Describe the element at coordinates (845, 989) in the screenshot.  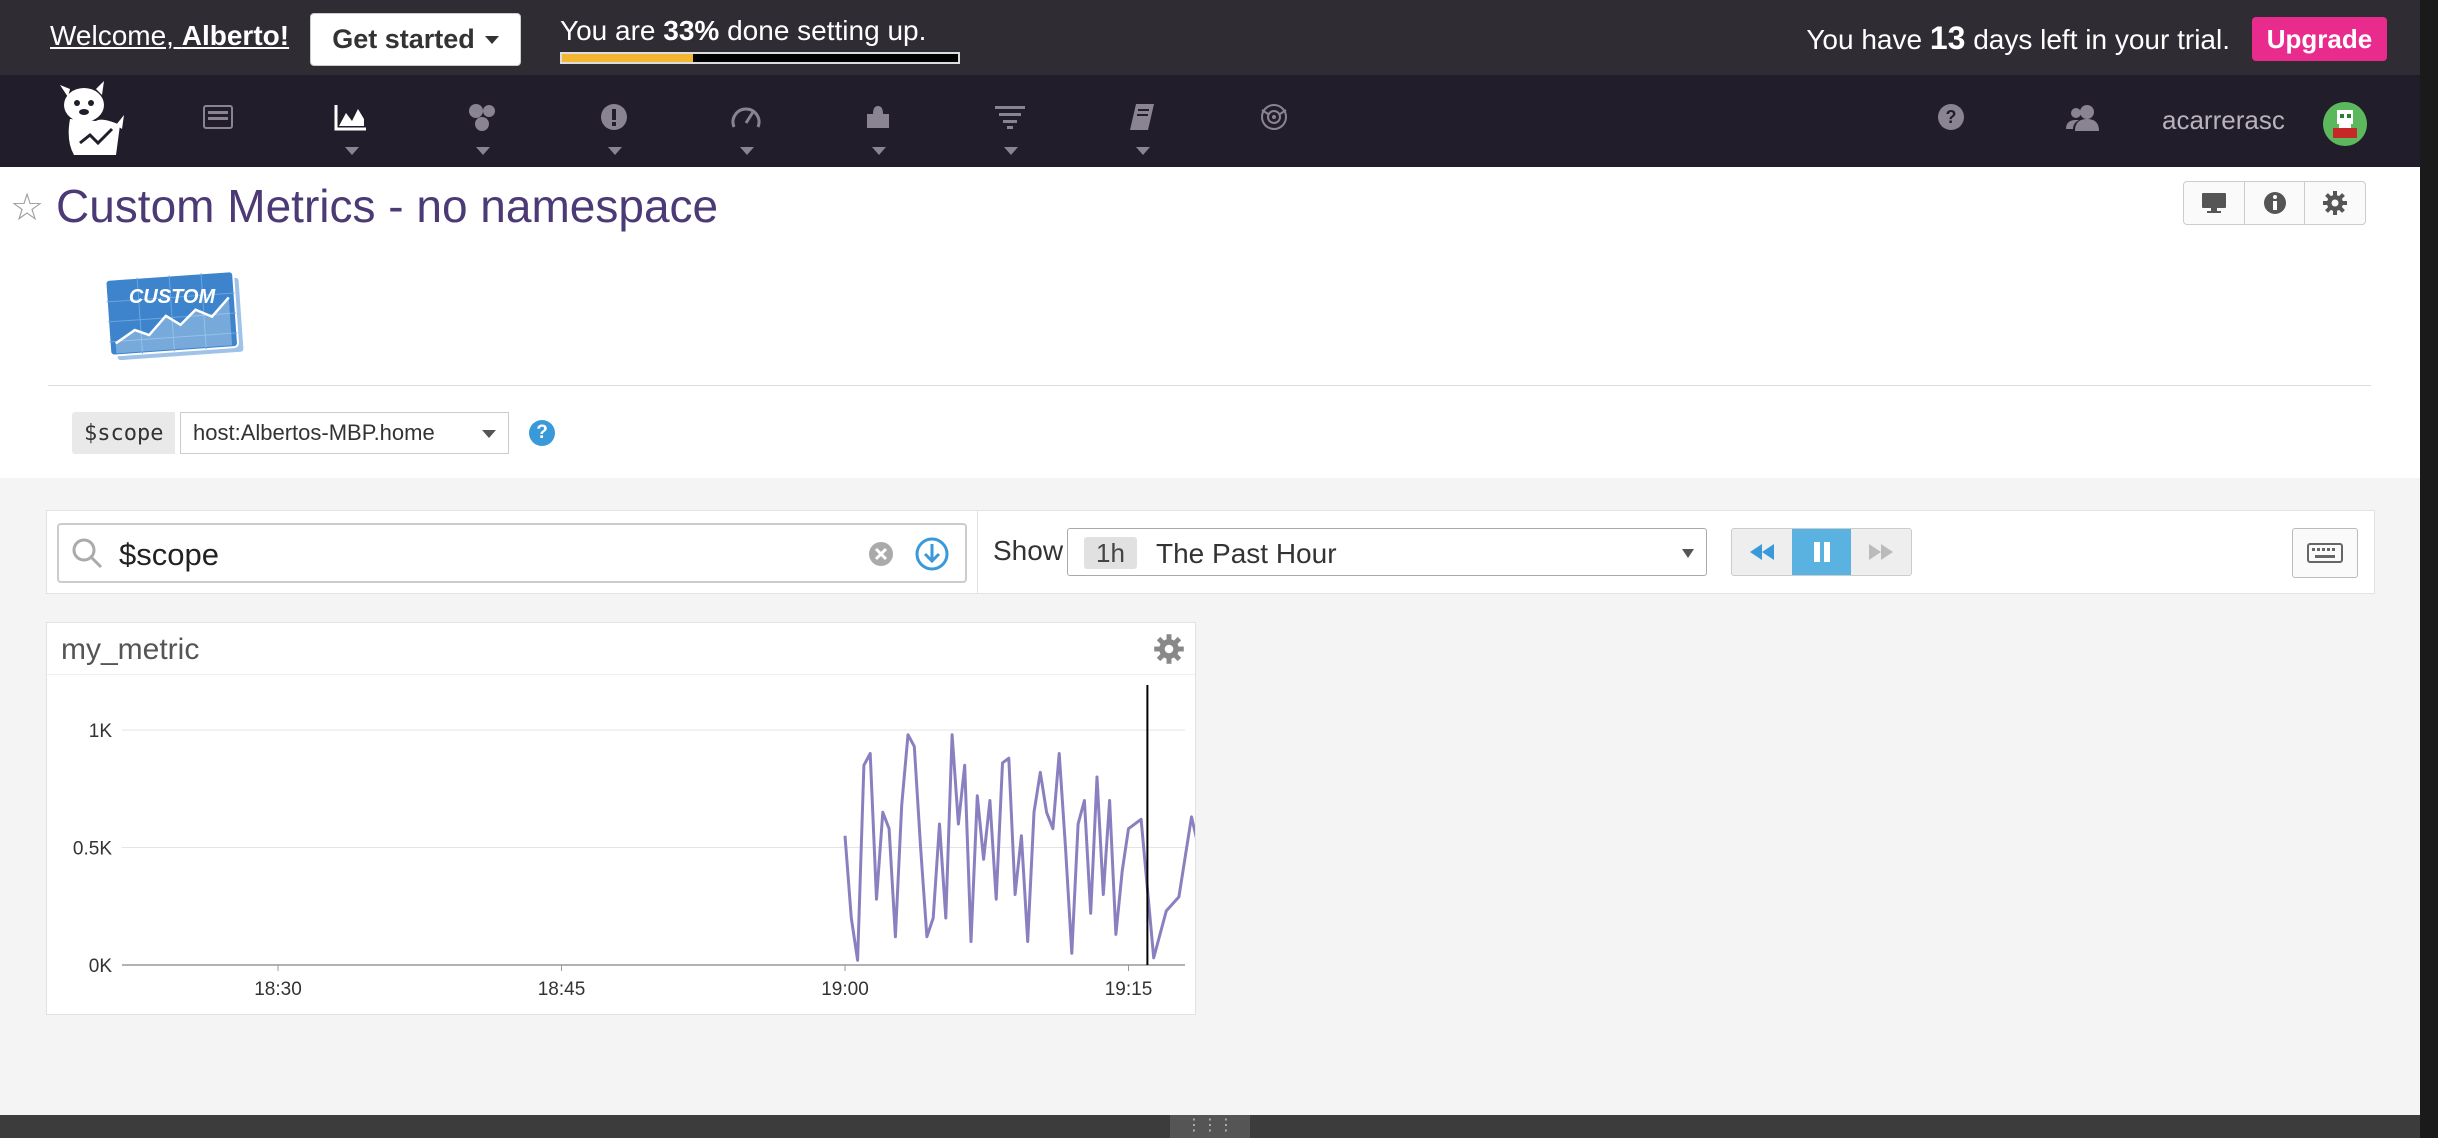
I see `x-tick-label: 19:00` at that location.